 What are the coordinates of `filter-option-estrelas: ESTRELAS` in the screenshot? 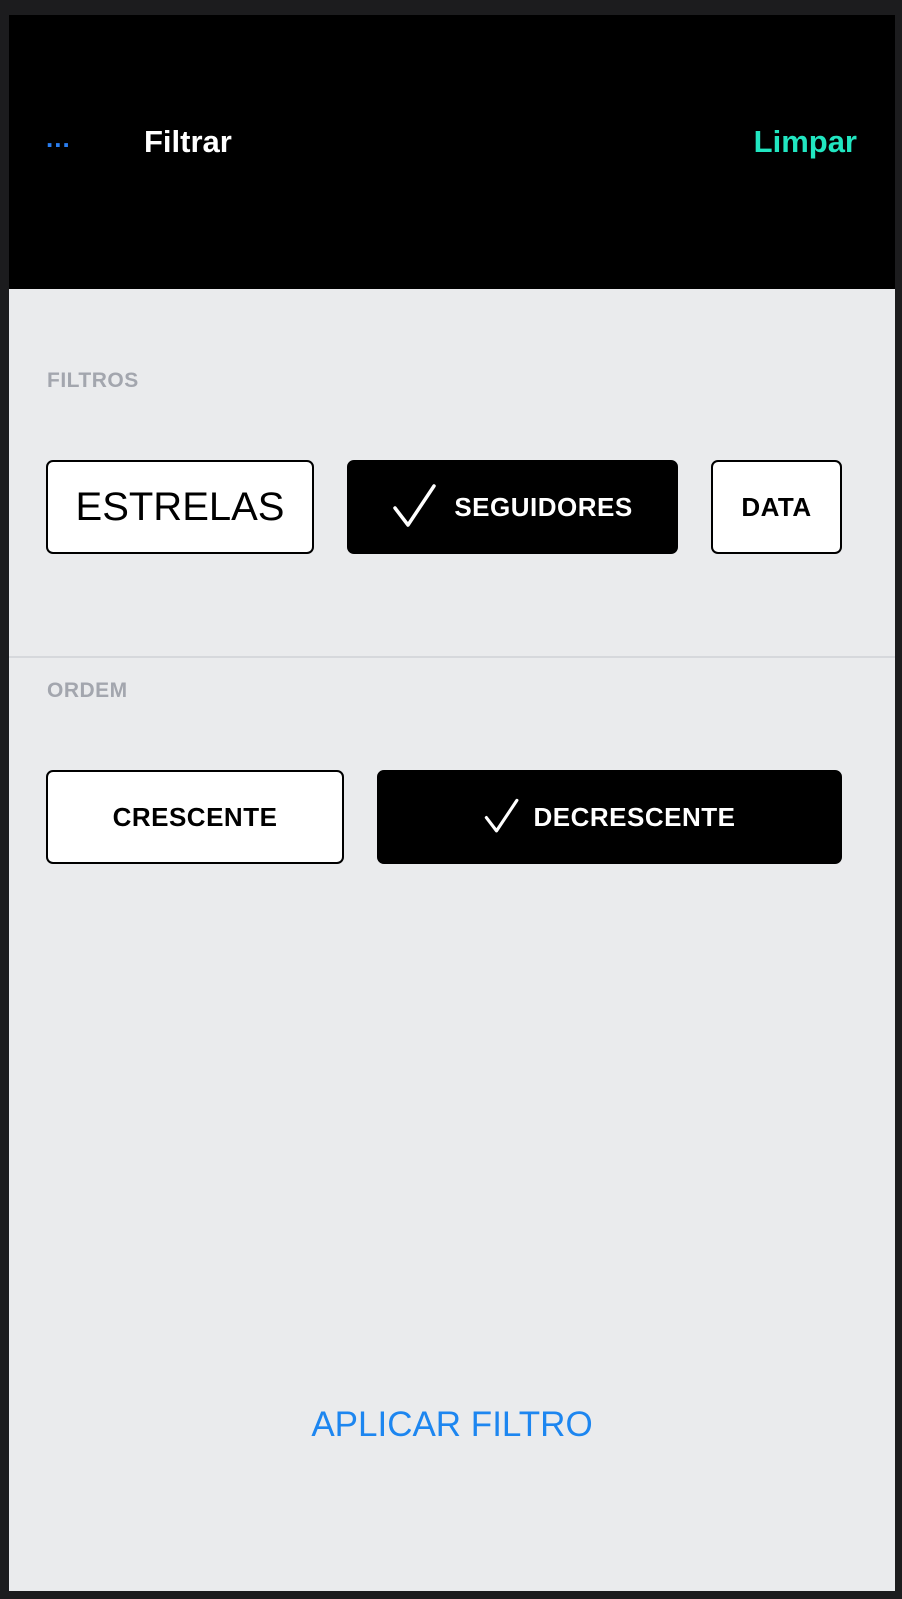 It's located at (180, 507).